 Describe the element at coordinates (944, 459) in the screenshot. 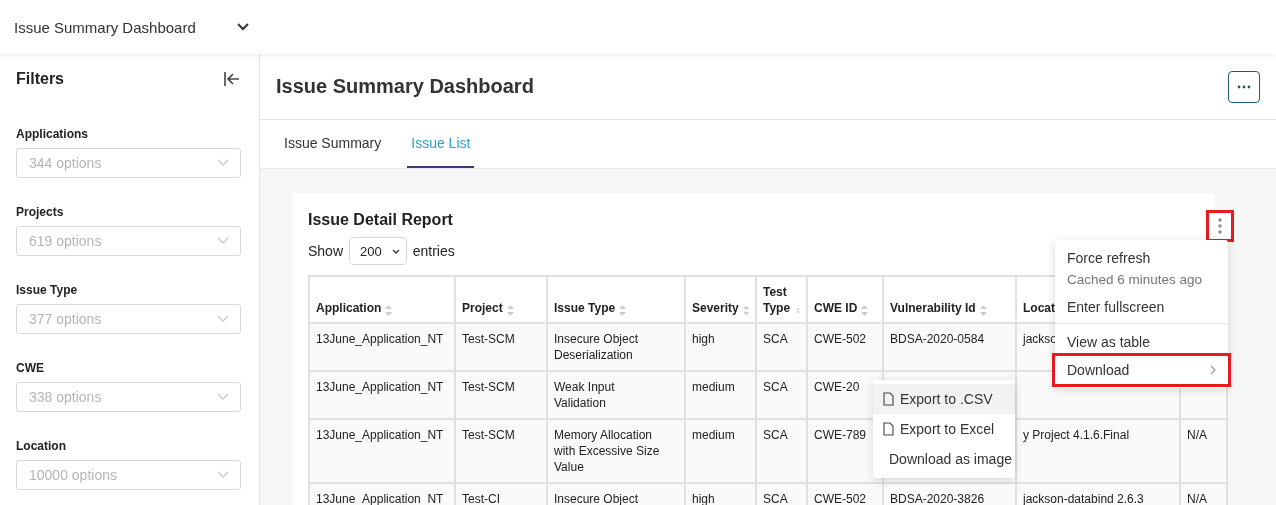

I see `submenu-item: Download as image` at that location.